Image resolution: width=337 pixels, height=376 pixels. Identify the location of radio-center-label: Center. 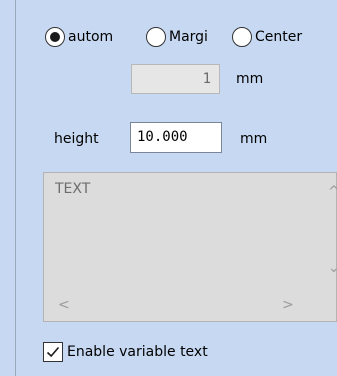
(279, 37).